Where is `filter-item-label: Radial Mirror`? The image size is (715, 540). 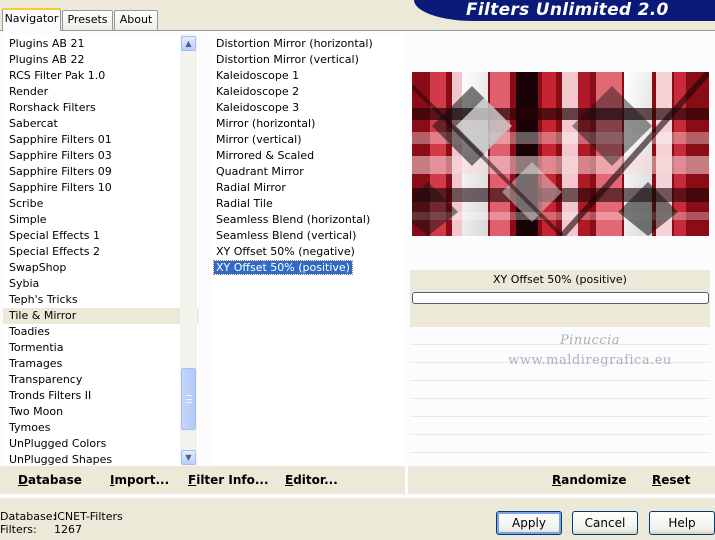 filter-item-label: Radial Mirror is located at coordinates (251, 187).